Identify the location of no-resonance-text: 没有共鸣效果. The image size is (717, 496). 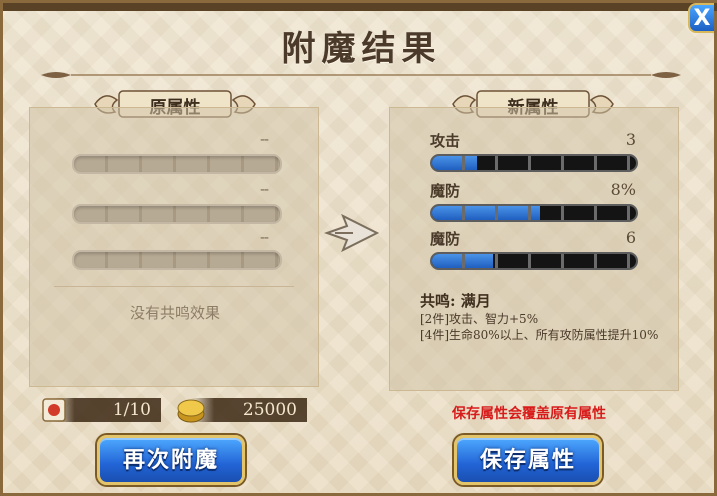
(174, 313).